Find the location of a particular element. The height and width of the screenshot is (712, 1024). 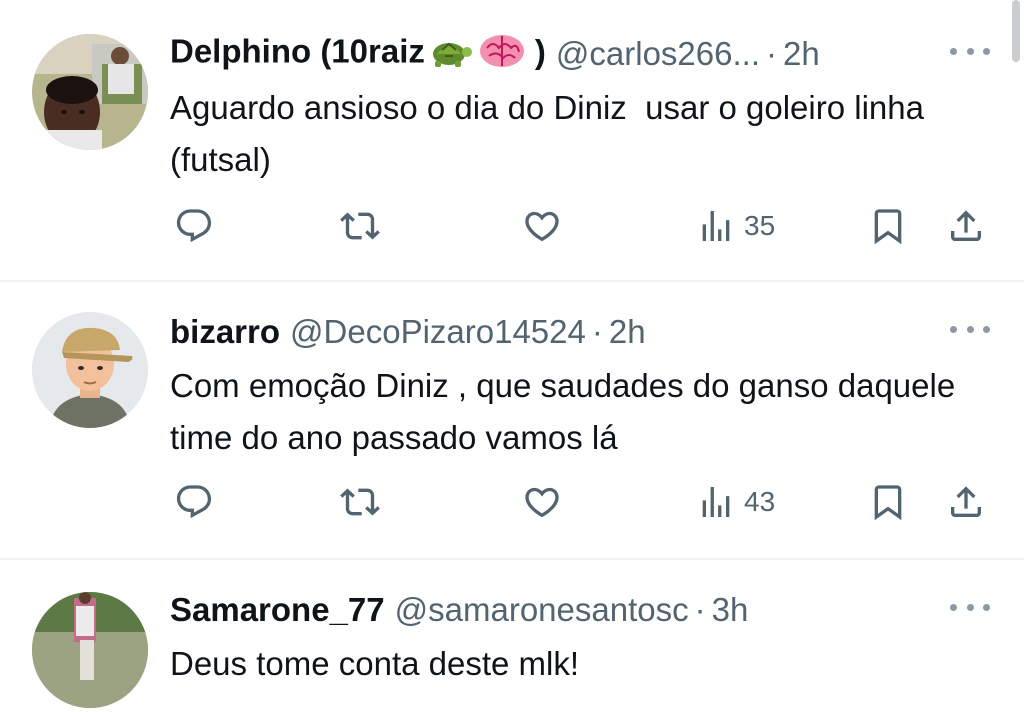

views-count: 35 is located at coordinates (760, 225).